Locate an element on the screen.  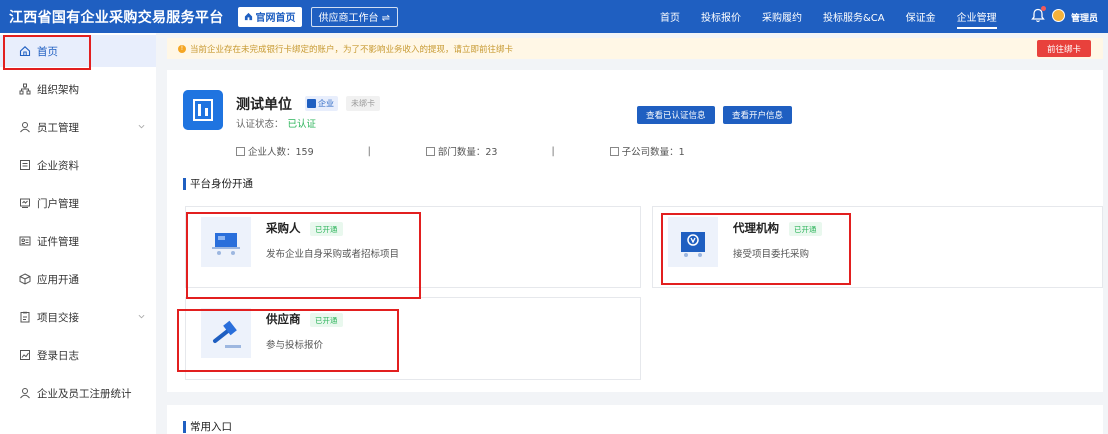
enterprise-tag: 企业 is located at coordinates (321, 103).